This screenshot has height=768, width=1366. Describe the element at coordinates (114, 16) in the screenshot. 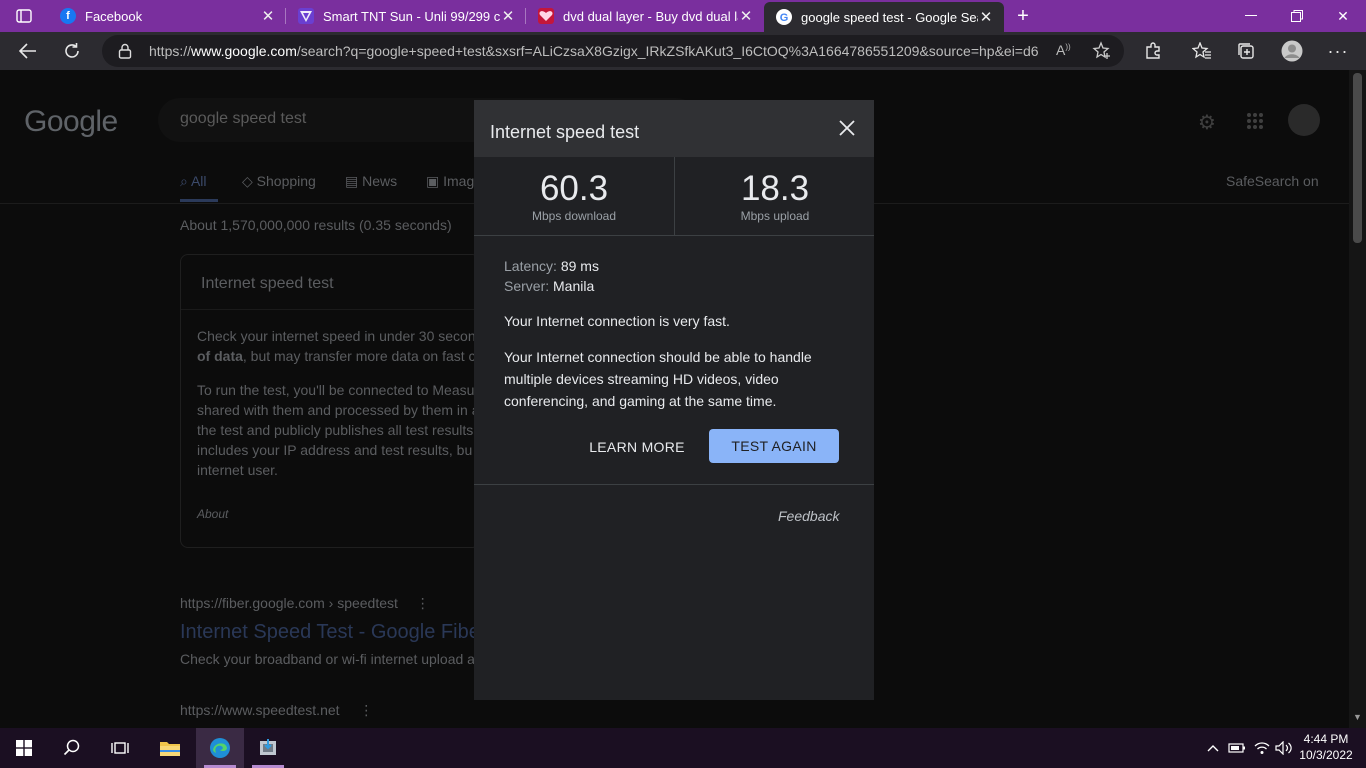

I see `tab-title: Facebook` at that location.